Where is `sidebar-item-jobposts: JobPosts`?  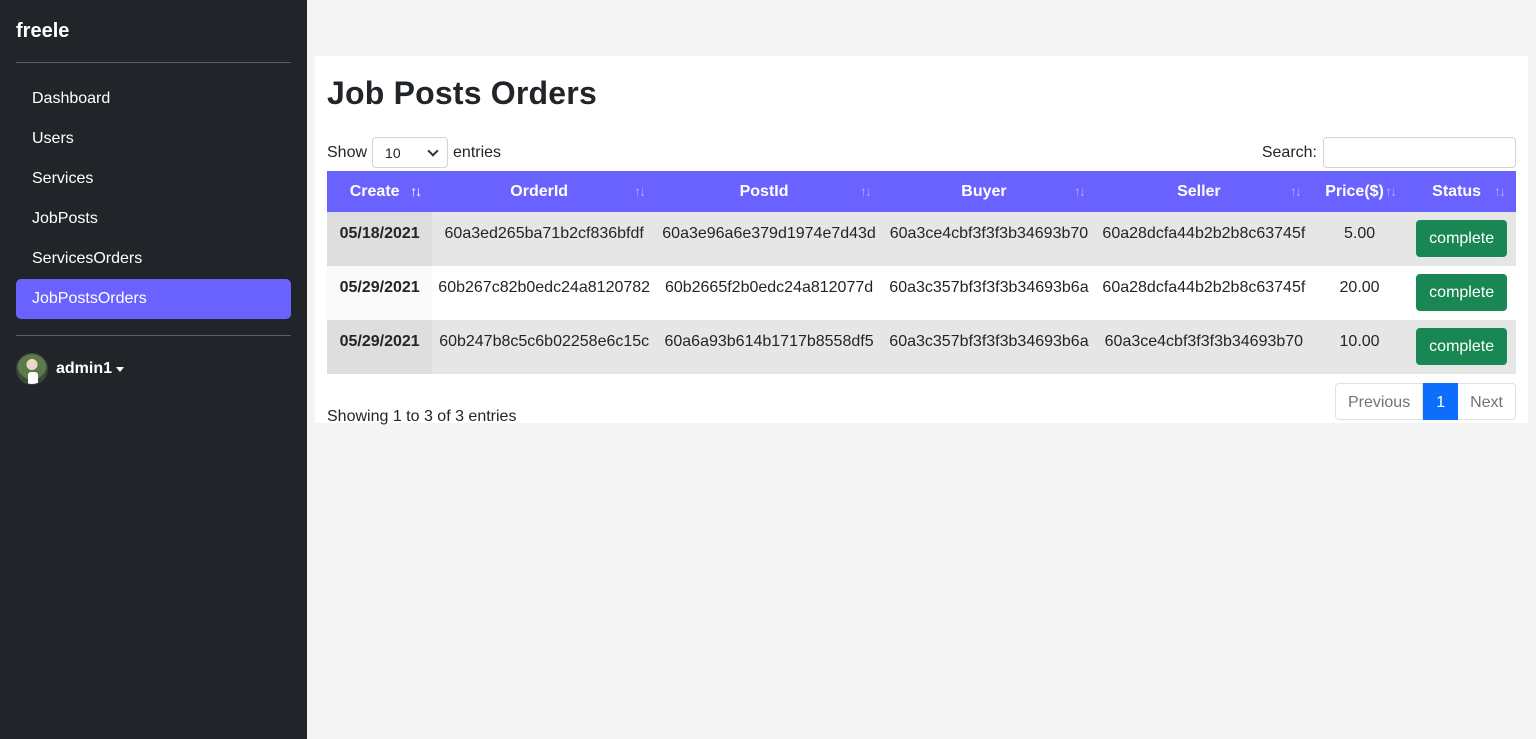 sidebar-item-jobposts: JobPosts is located at coordinates (153, 219).